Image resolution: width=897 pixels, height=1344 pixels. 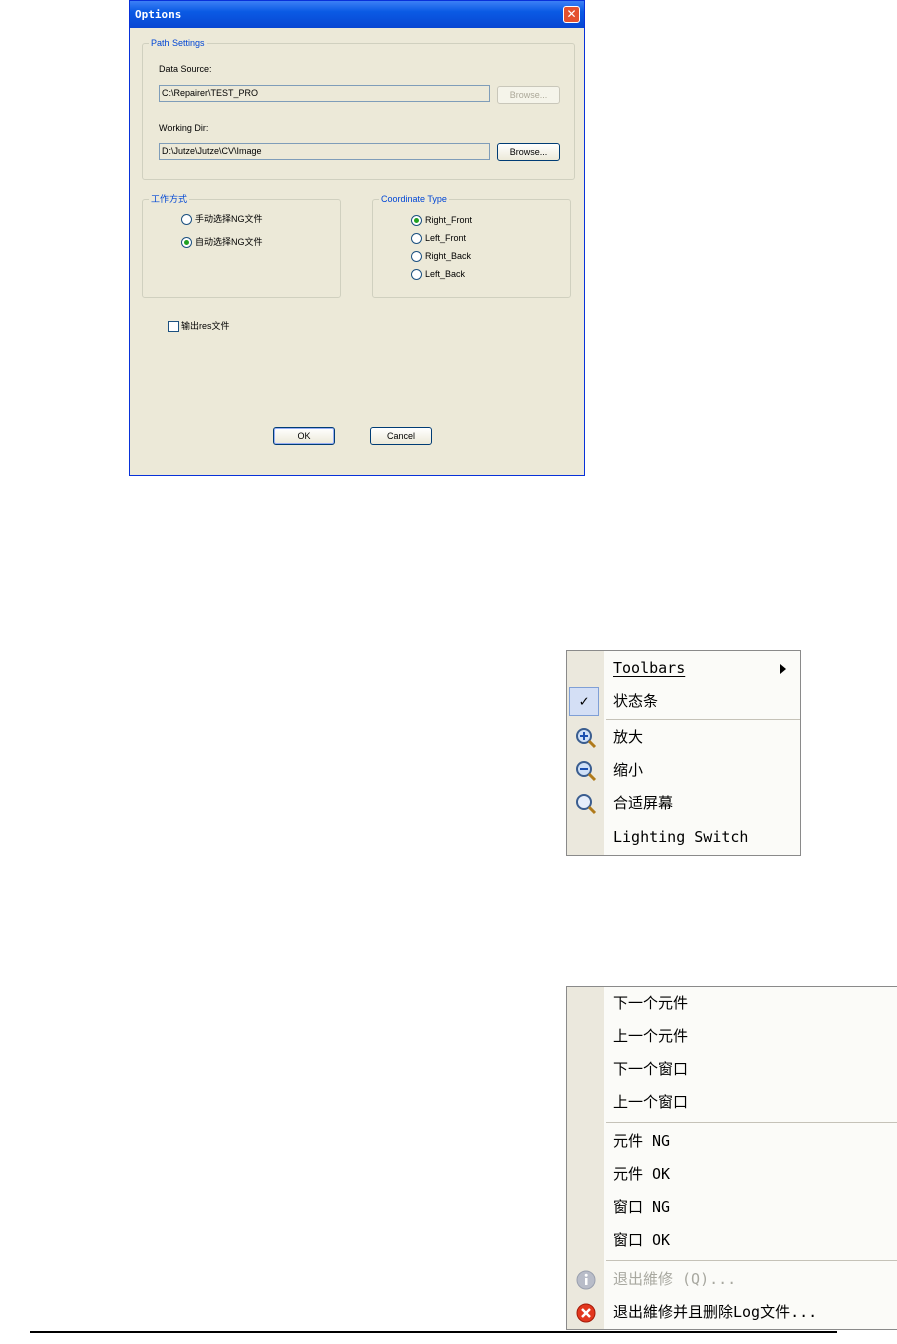 What do you see at coordinates (185, 69) in the screenshot?
I see `data-source-label: Data Source:` at bounding box center [185, 69].